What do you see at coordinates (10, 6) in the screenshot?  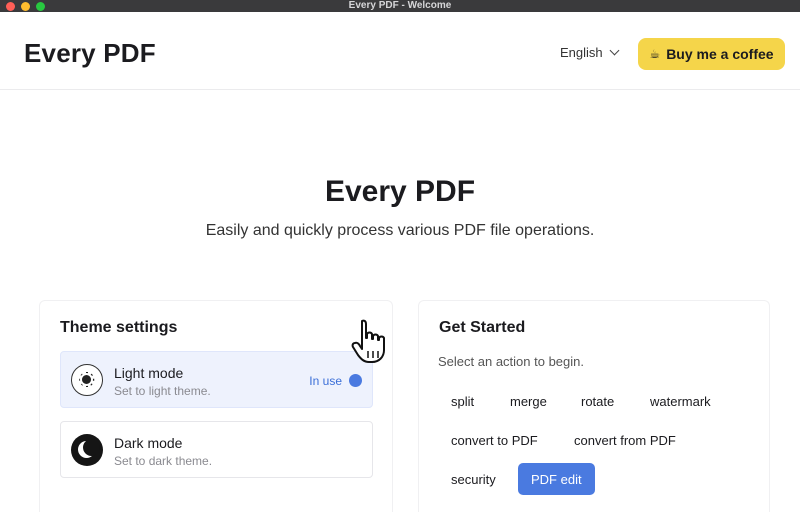 I see `close-window-button` at bounding box center [10, 6].